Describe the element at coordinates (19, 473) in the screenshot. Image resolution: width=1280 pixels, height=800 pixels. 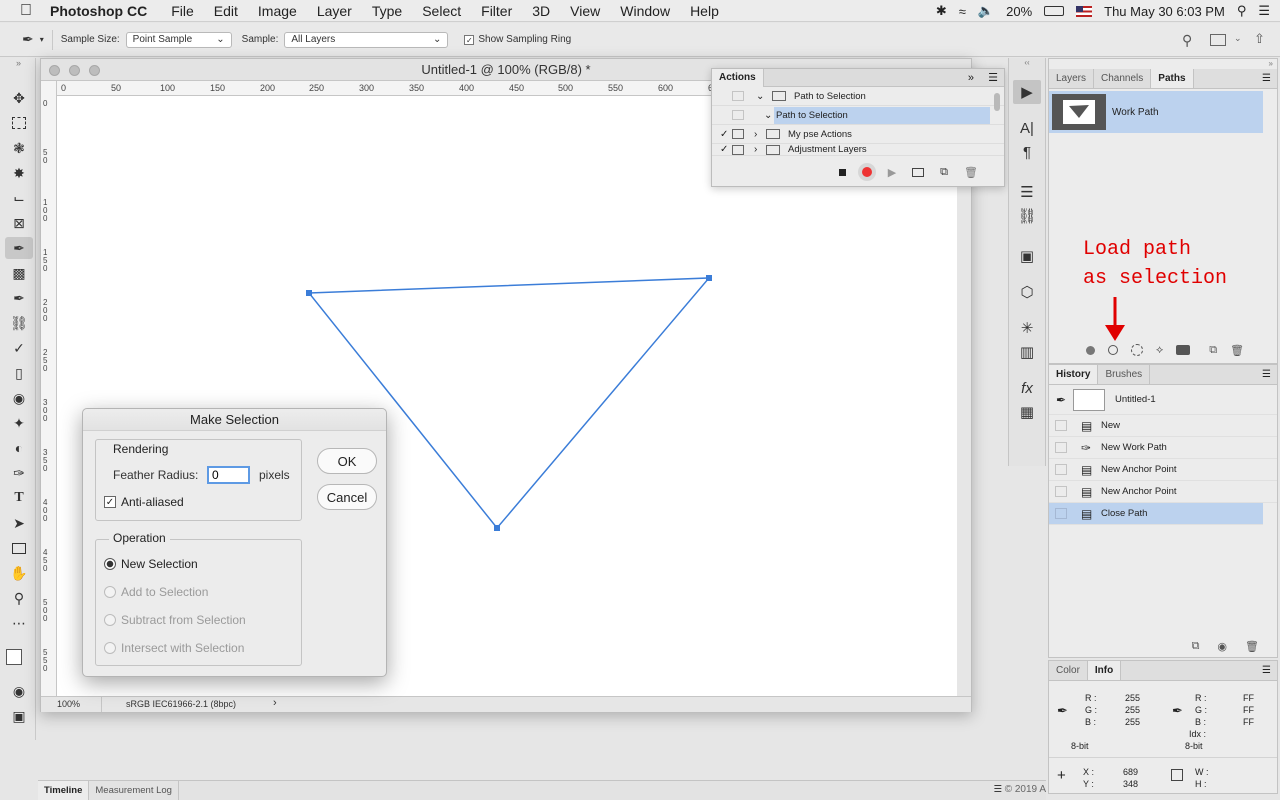
I see `pen-tool-icon: ✑` at that location.